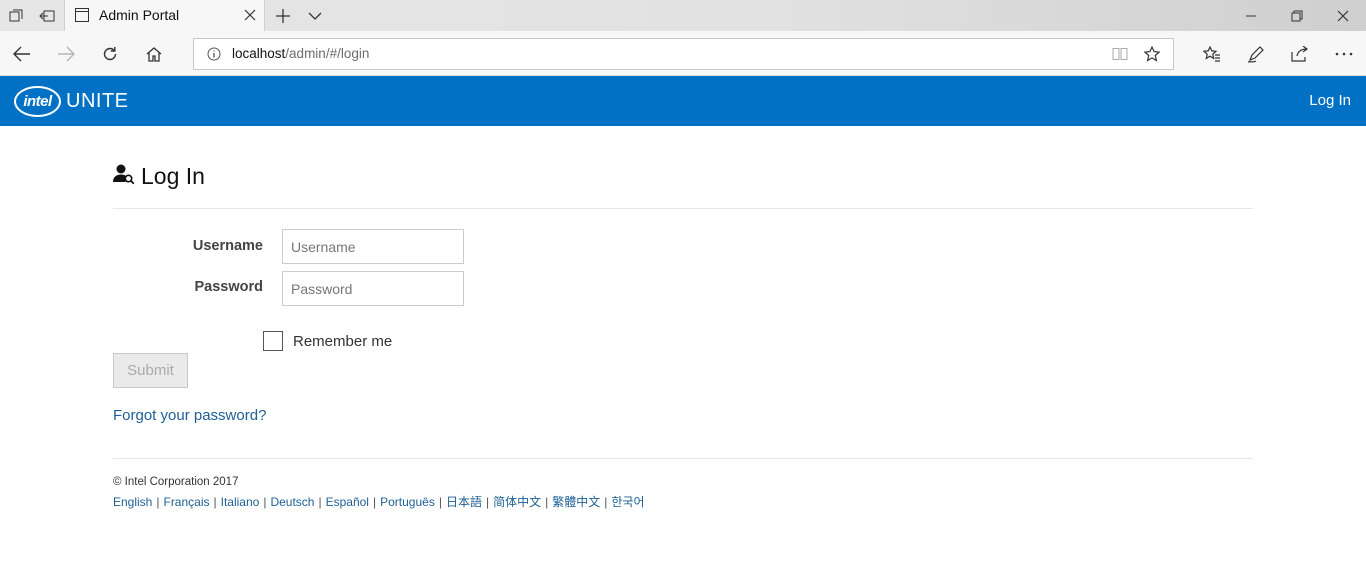  What do you see at coordinates (292, 502) in the screenshot?
I see `lang-german: Deutsch` at bounding box center [292, 502].